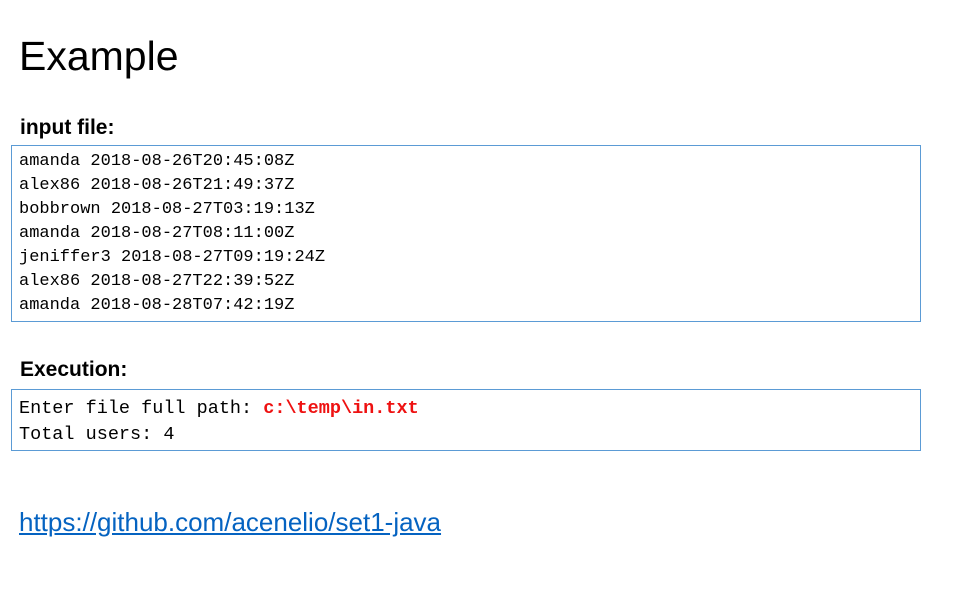 This screenshot has width=953, height=590. What do you see at coordinates (99, 56) in the screenshot?
I see `slide-title: Example` at bounding box center [99, 56].